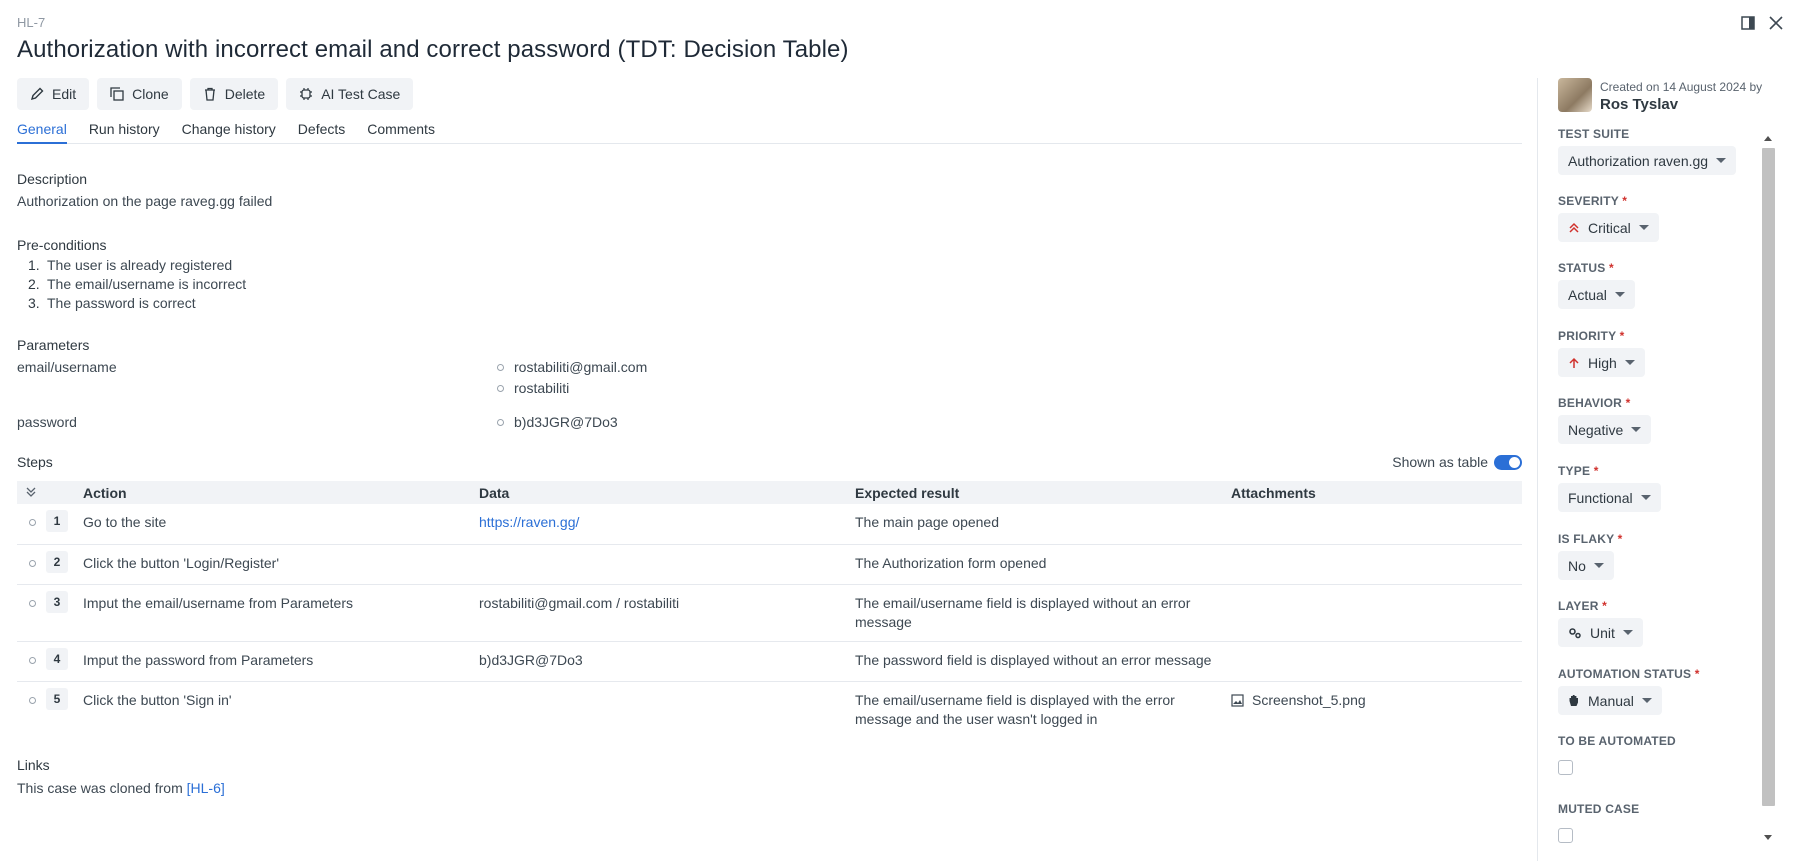  I want to click on panel-toggle-icon, so click(1748, 23).